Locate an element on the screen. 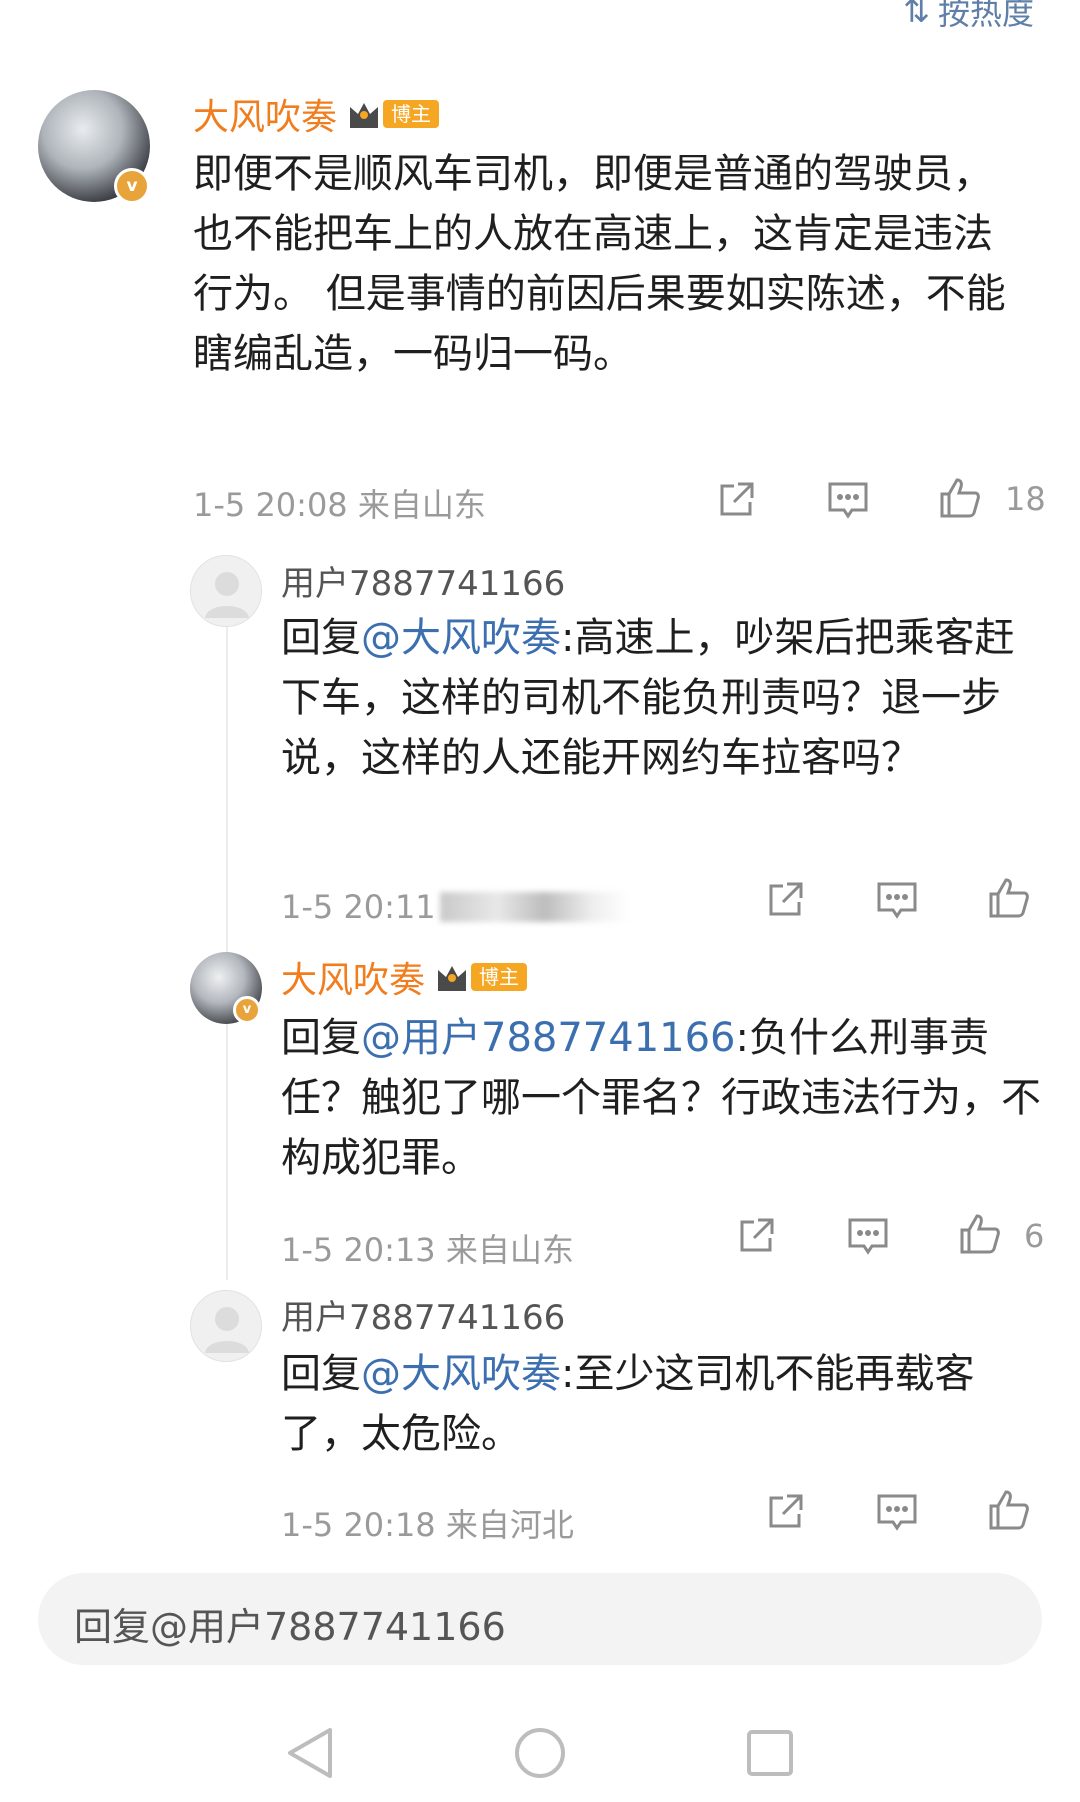 This screenshot has height=1802, width=1080. reply-author: 大风吹奏 is located at coordinates (353, 977).